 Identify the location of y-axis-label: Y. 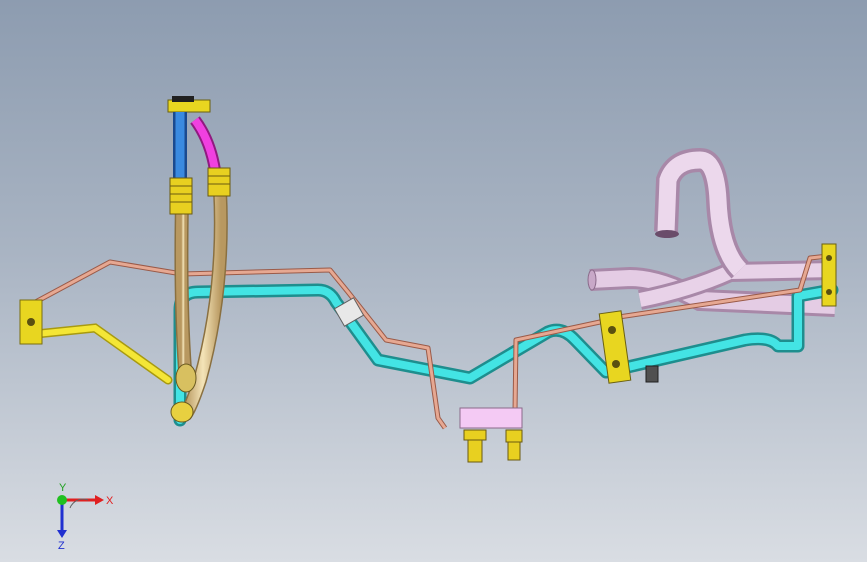
(63, 488).